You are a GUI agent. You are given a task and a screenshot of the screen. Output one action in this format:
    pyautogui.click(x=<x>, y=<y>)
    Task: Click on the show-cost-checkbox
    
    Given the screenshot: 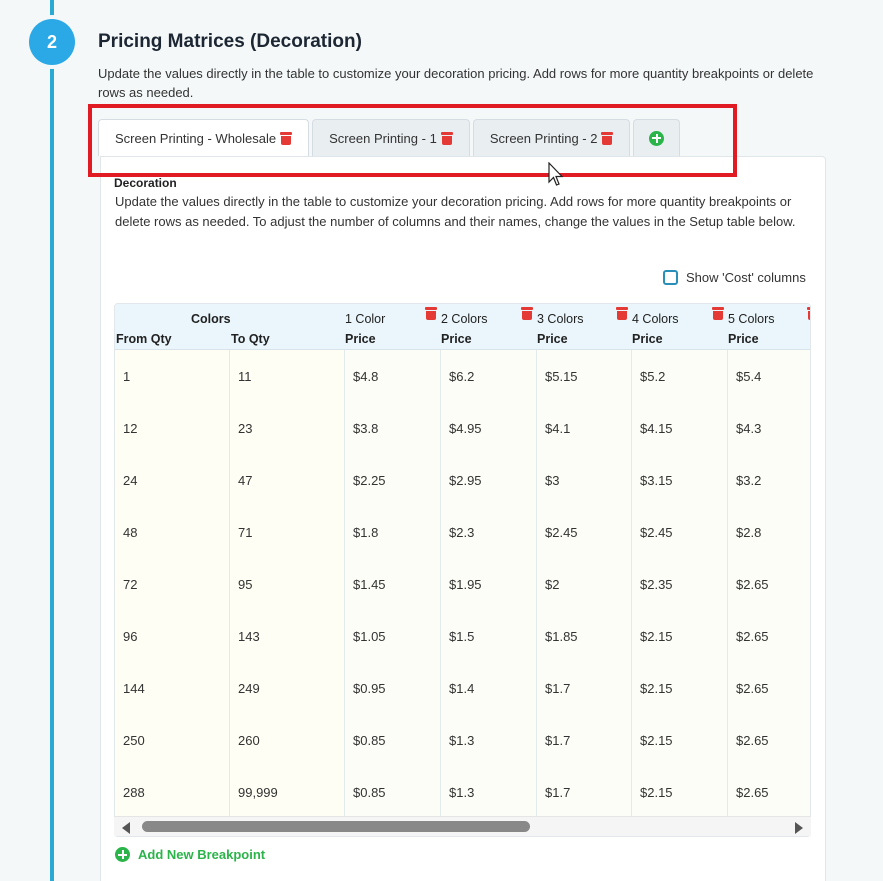 What is the action you would take?
    pyautogui.click(x=670, y=277)
    